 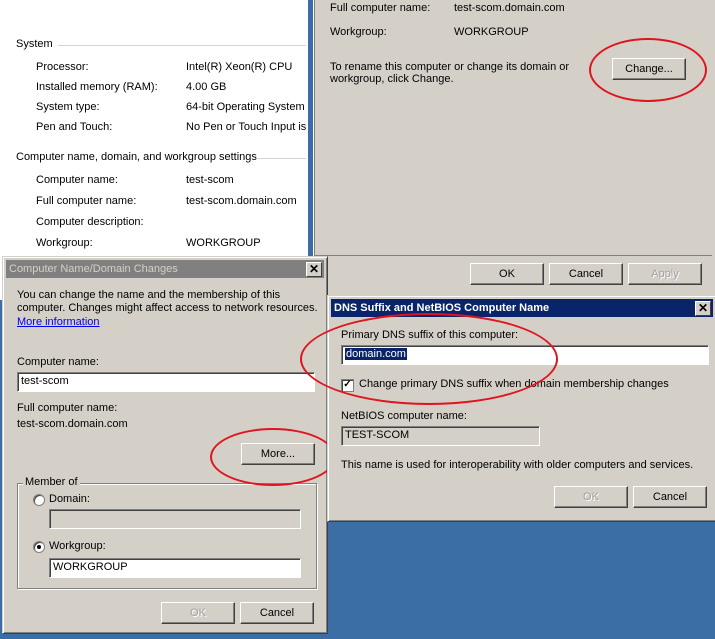 What do you see at coordinates (245, 107) in the screenshot?
I see `system-type-value: 64-bit Operating System` at bounding box center [245, 107].